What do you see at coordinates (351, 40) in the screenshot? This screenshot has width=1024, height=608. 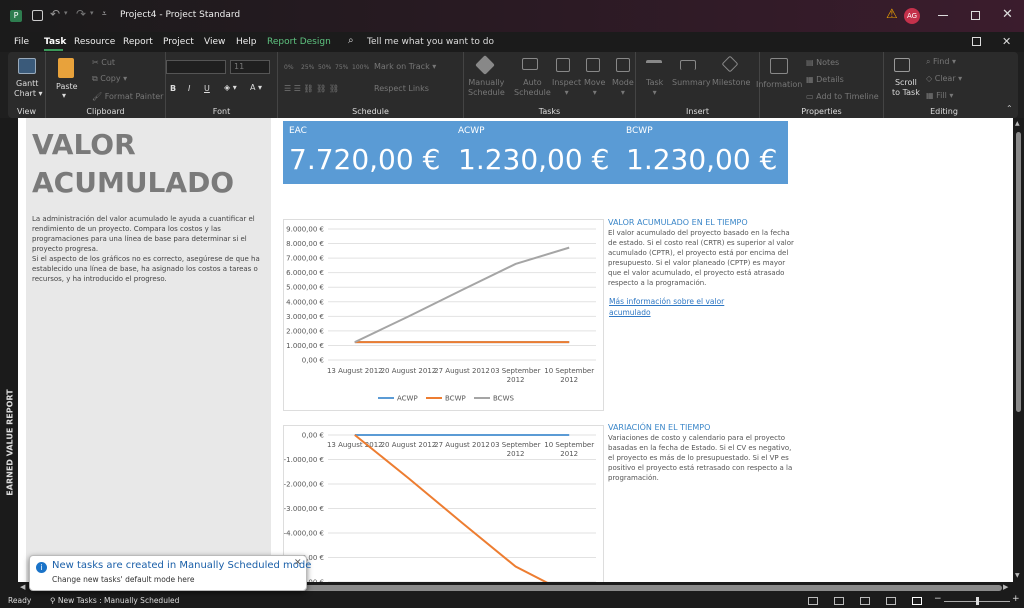 I see `search-icon: ⌕` at bounding box center [351, 40].